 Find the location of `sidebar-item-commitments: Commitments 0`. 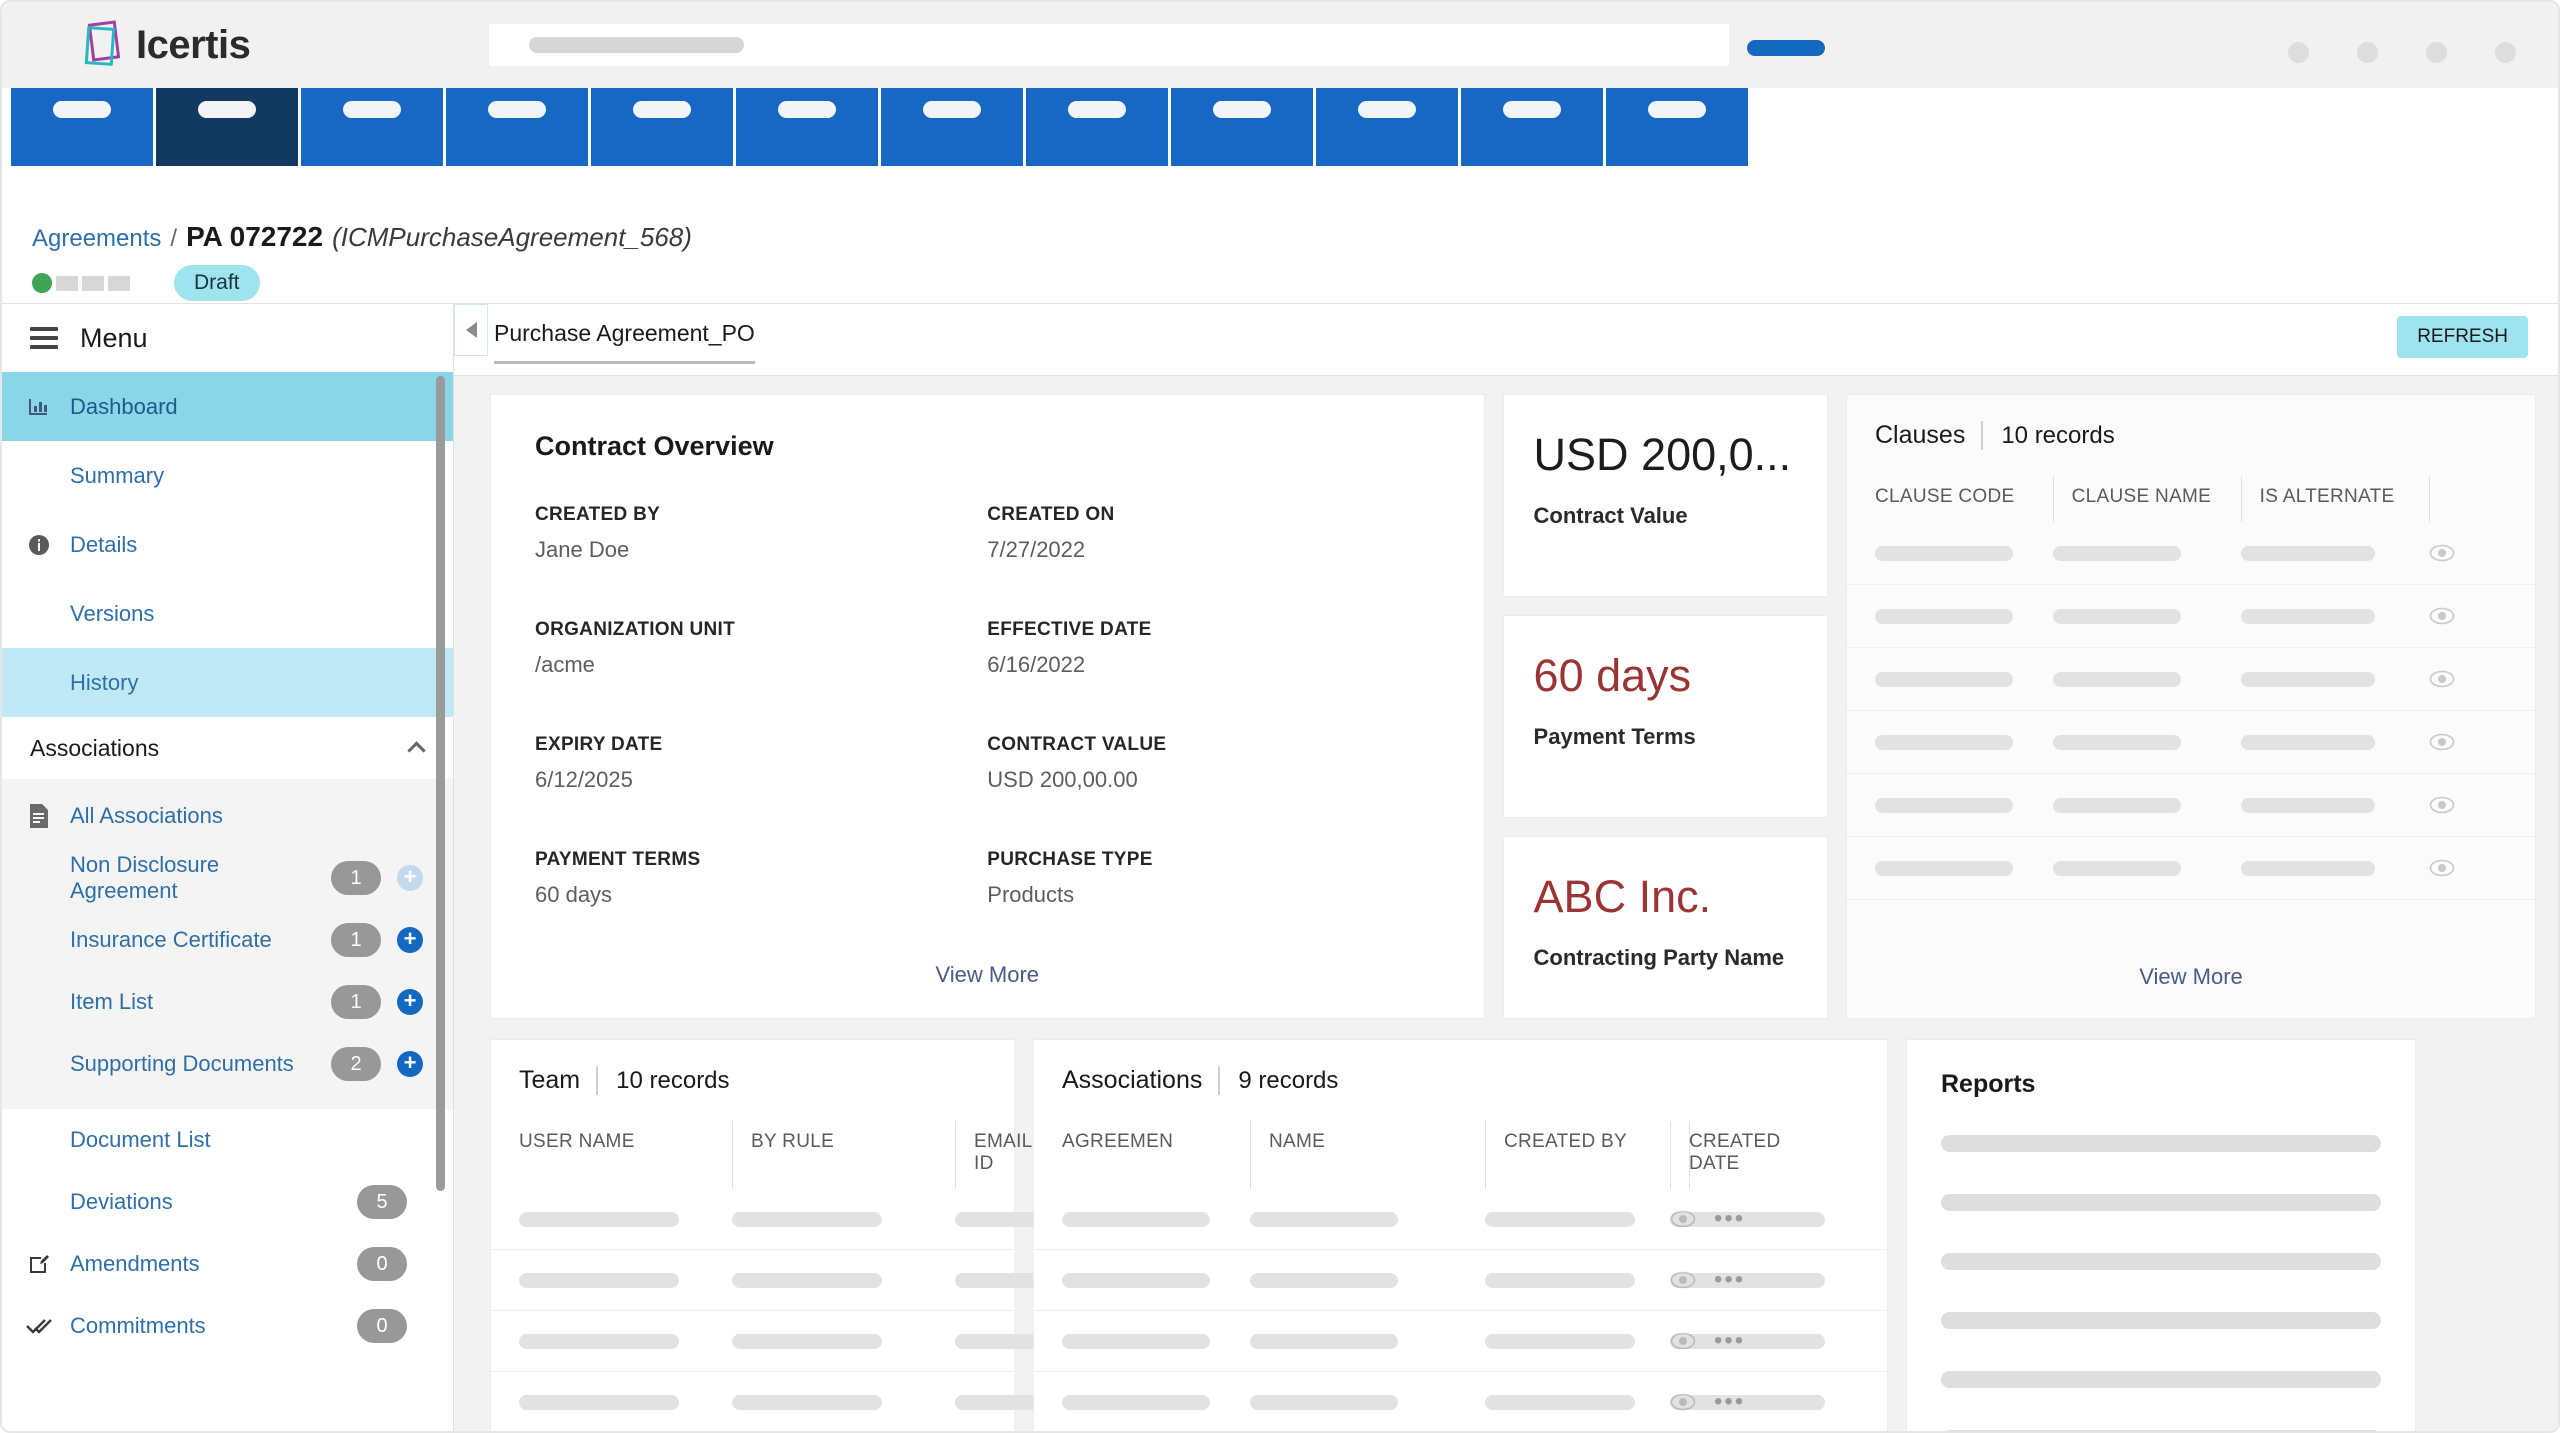

sidebar-item-commitments: Commitments 0 is located at coordinates (227, 1326).